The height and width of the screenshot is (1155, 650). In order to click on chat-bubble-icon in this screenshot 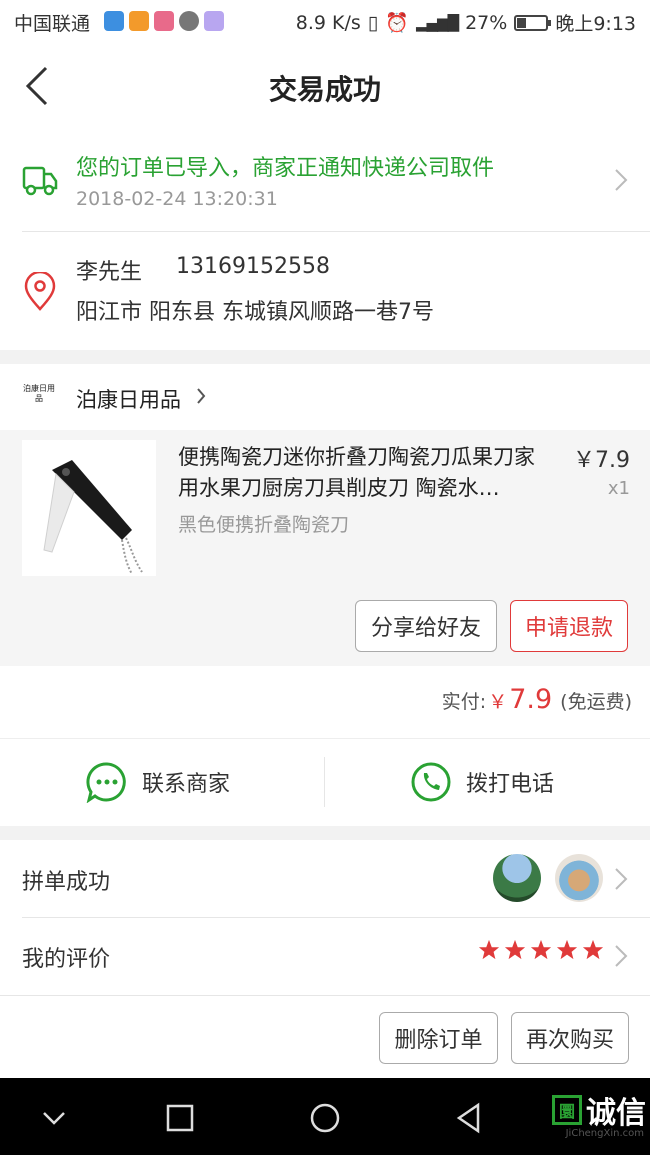, I will do `click(106, 782)`.